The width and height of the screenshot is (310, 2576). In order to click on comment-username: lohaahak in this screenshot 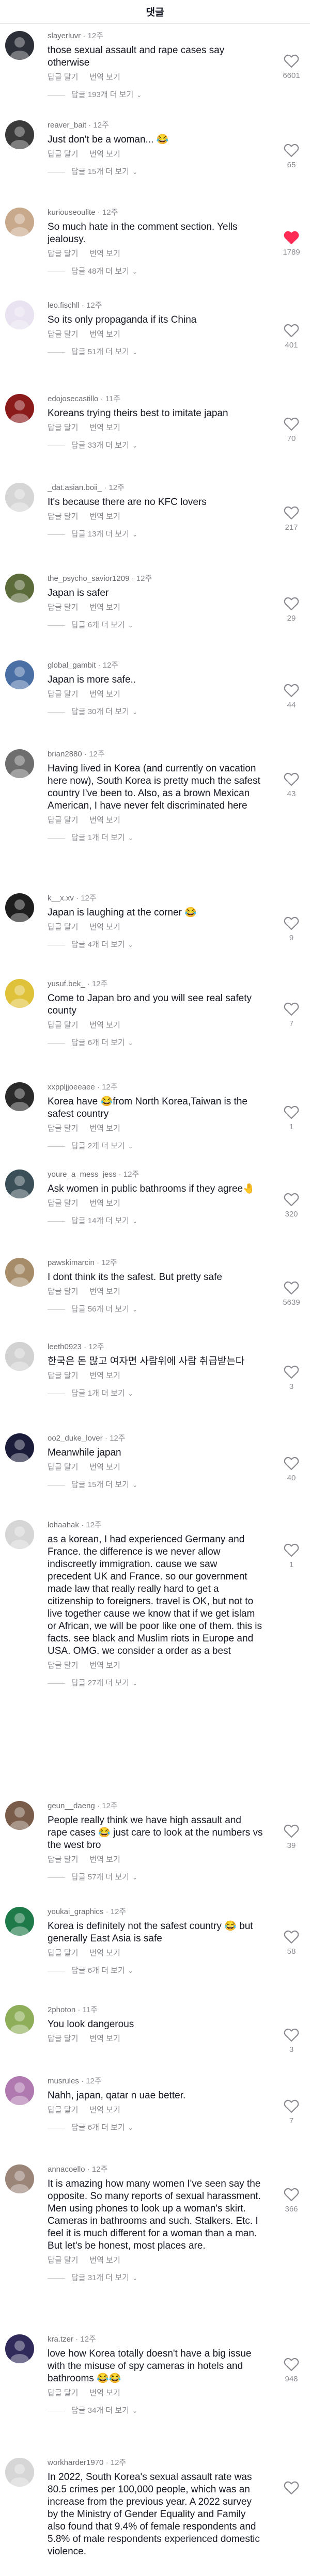, I will do `click(64, 1525)`.